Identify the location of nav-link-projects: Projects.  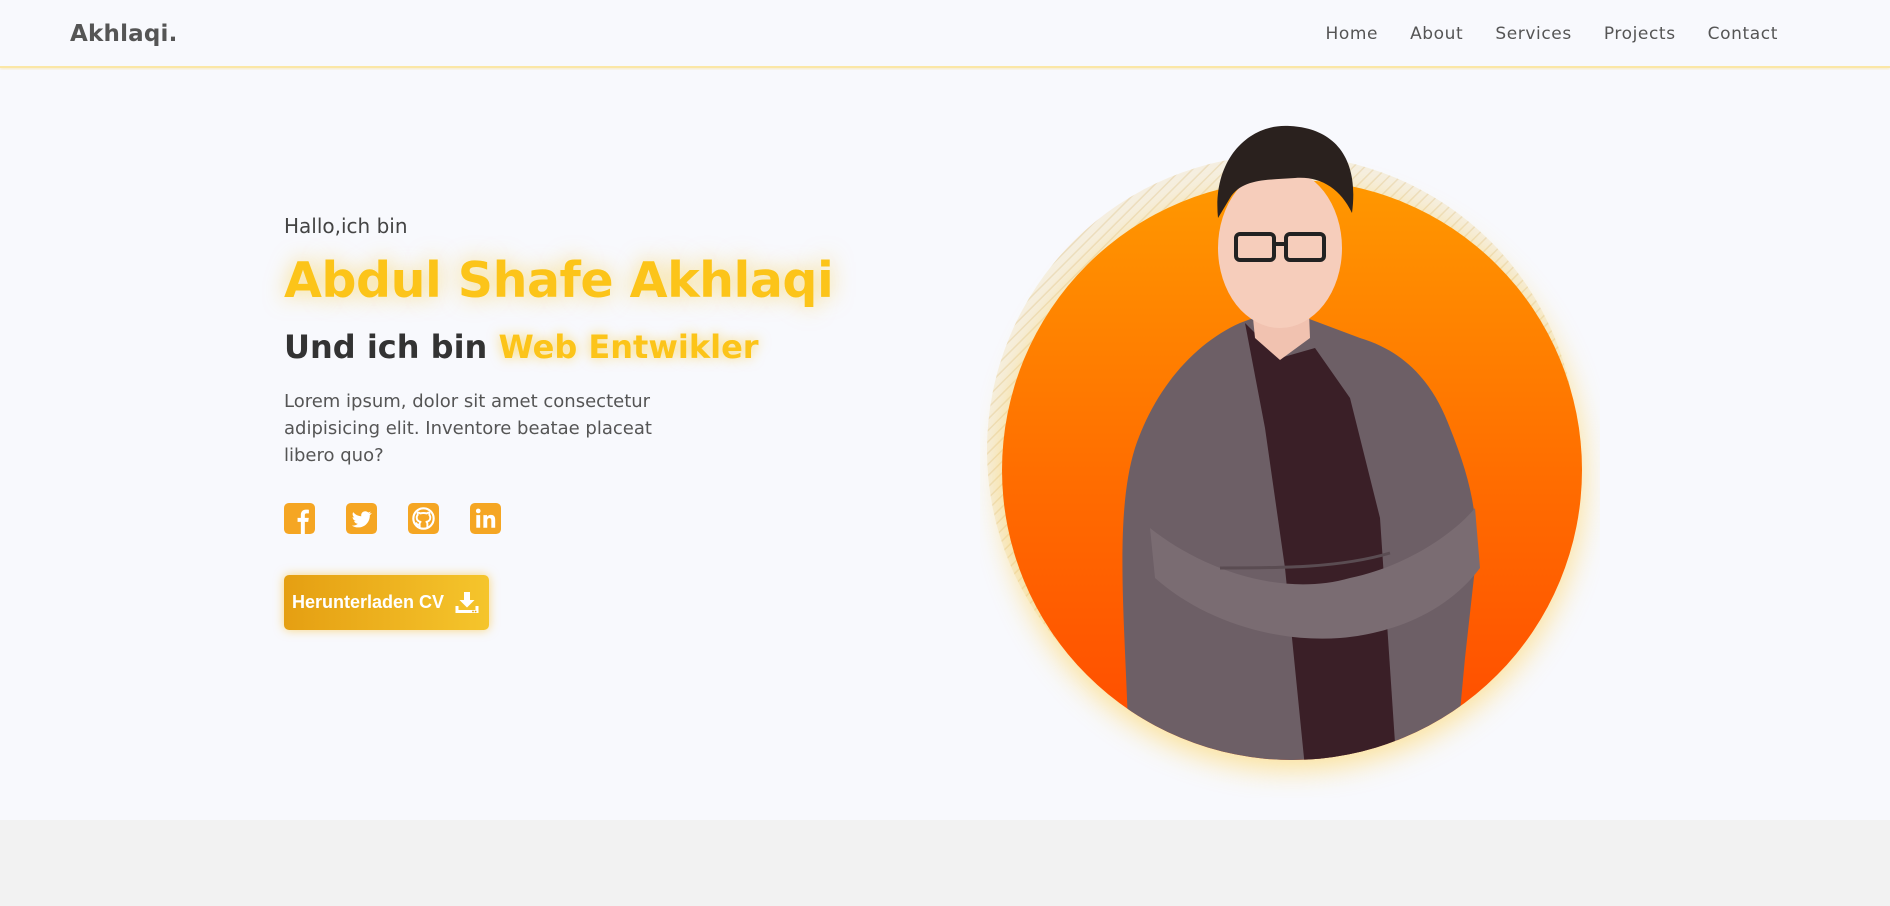
(1640, 34).